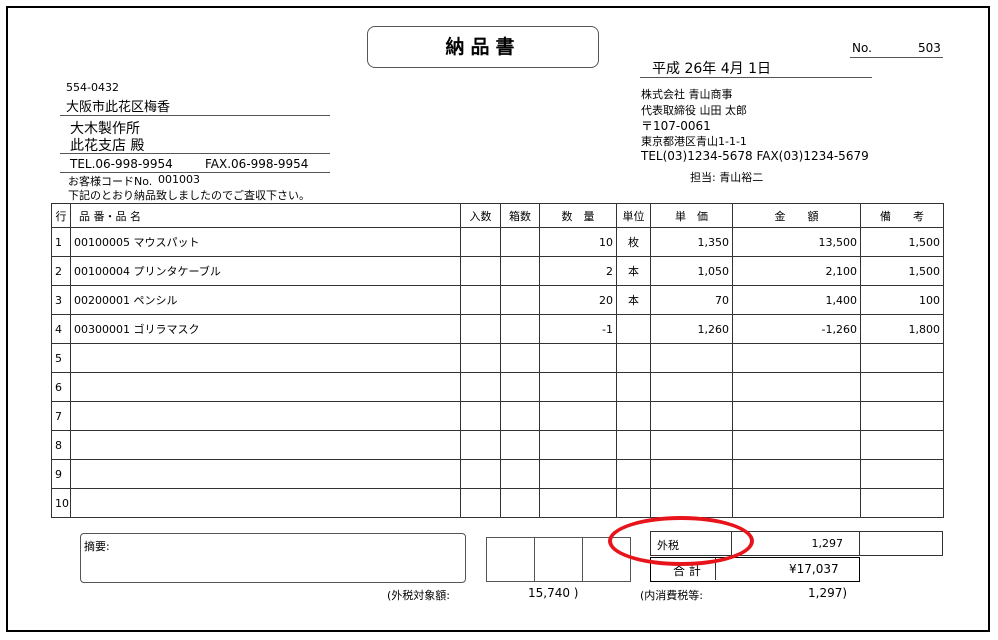 This screenshot has height=640, width=998. Describe the element at coordinates (691, 271) in the screenshot. I see `cell-price: 1,050` at that location.